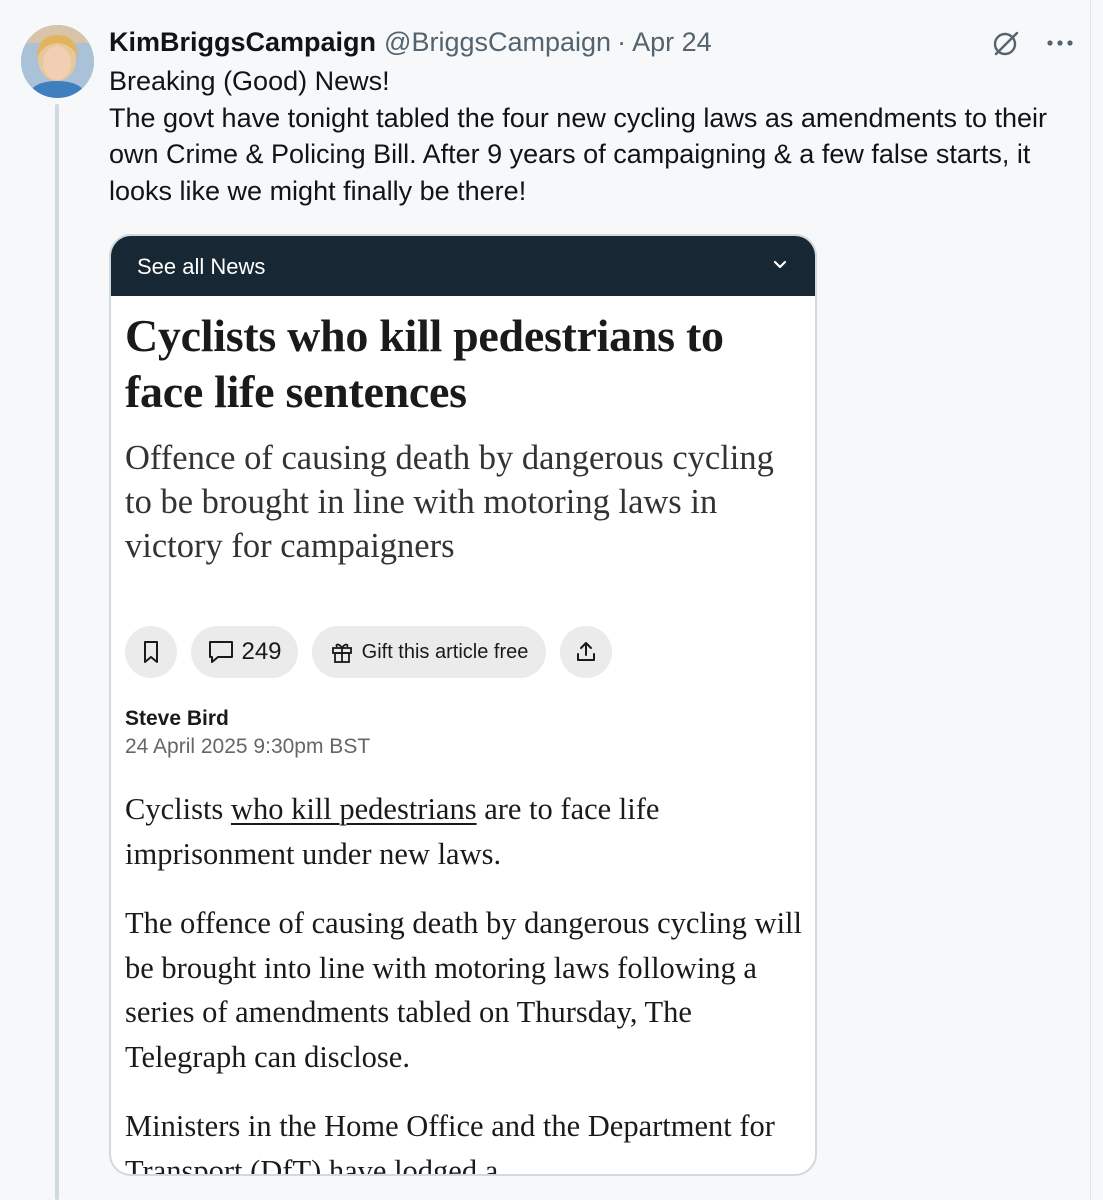 This screenshot has width=1103, height=1200. Describe the element at coordinates (1060, 43) in the screenshot. I see `more-icon` at that location.